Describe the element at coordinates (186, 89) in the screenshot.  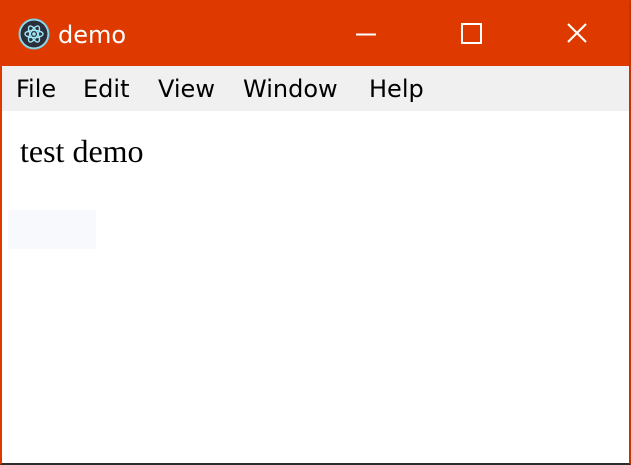
I see `menu-view: View` at that location.